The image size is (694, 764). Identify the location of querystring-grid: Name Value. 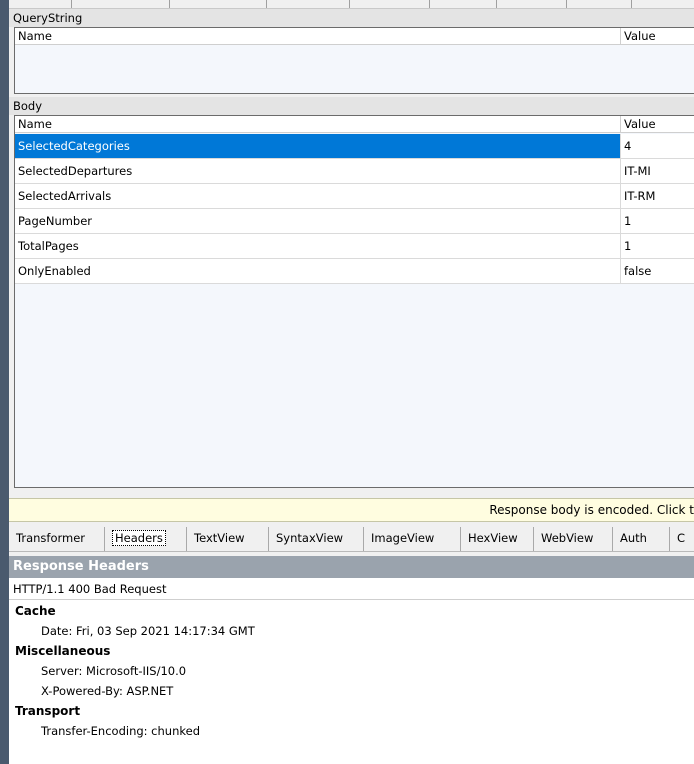
(354, 60).